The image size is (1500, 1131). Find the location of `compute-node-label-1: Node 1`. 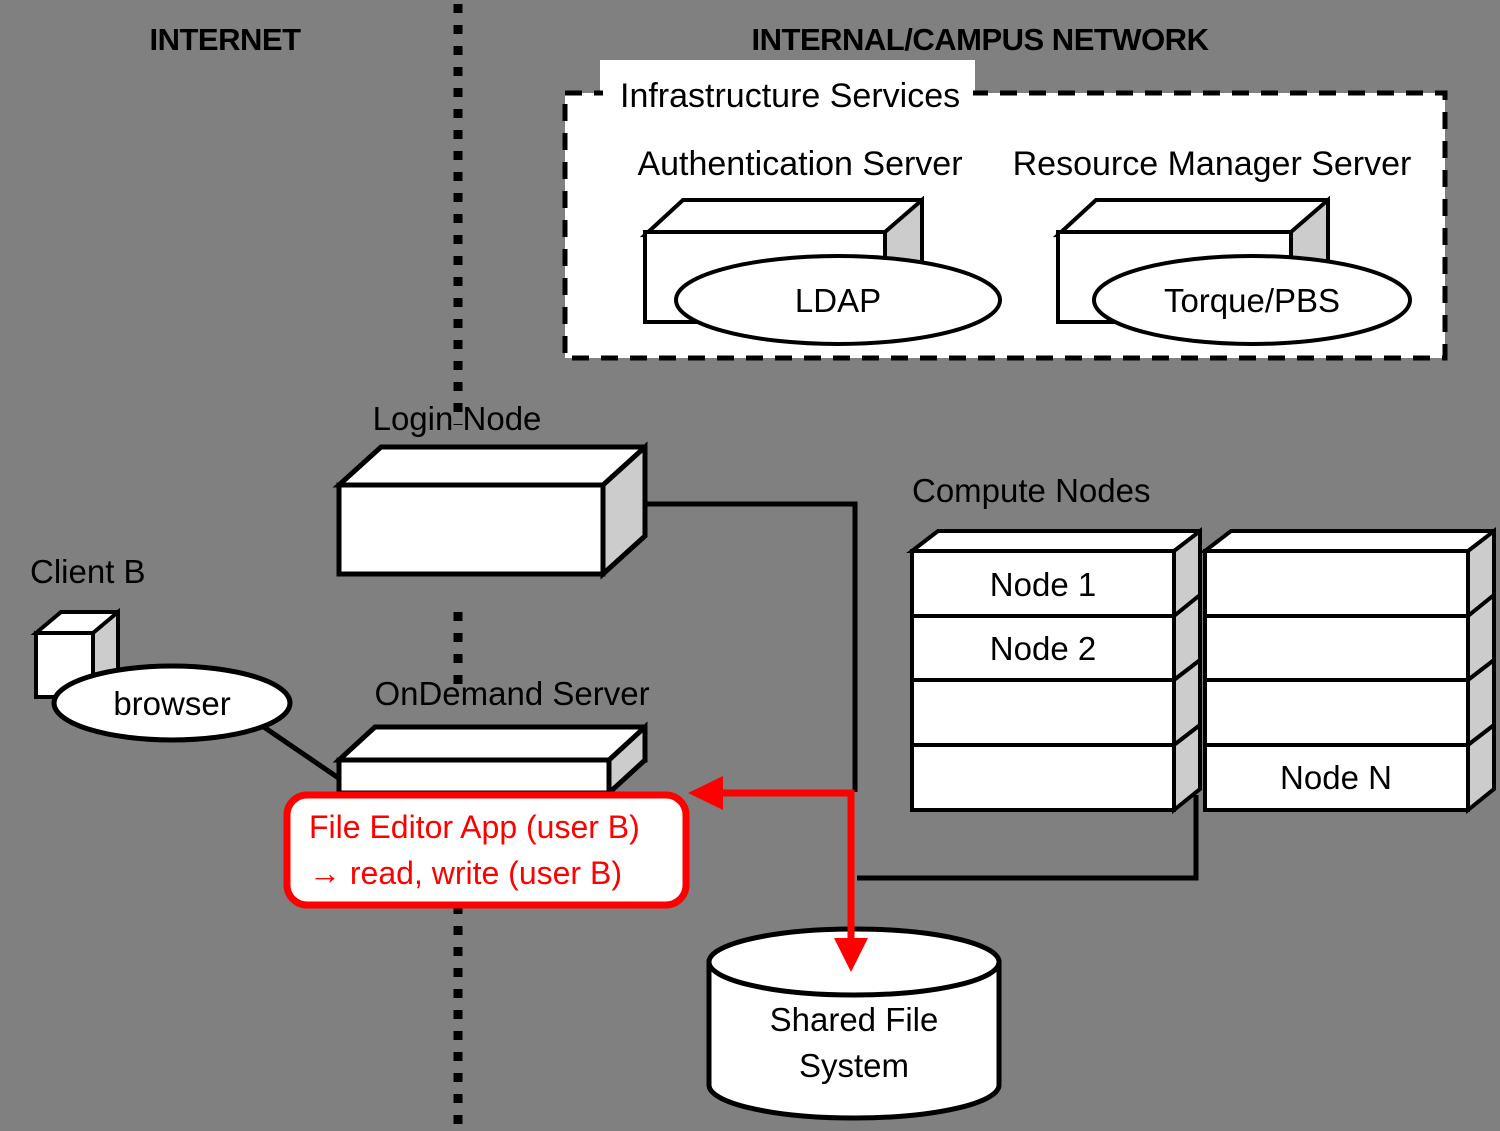

compute-node-label-1: Node 1 is located at coordinates (1043, 584).